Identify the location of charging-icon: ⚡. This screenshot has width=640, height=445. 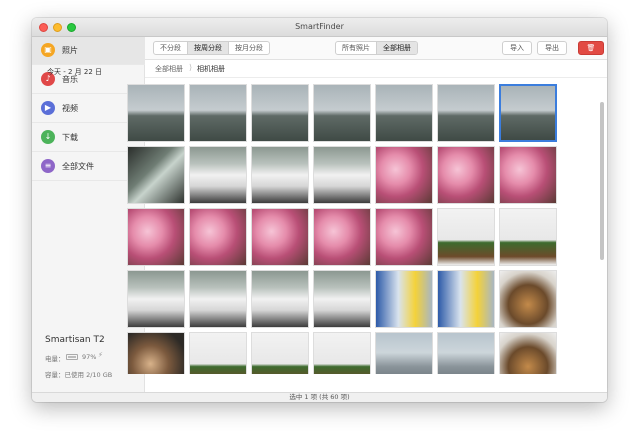
(100, 355).